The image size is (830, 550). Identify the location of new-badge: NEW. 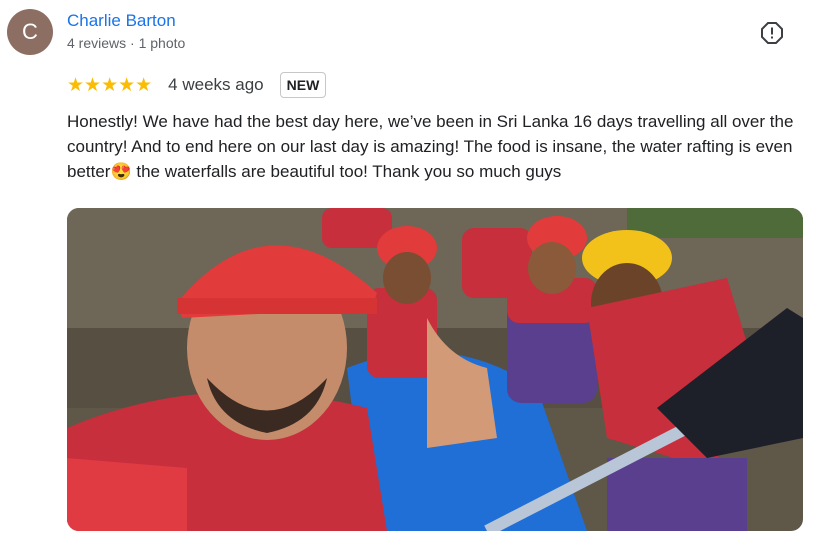
(303, 85).